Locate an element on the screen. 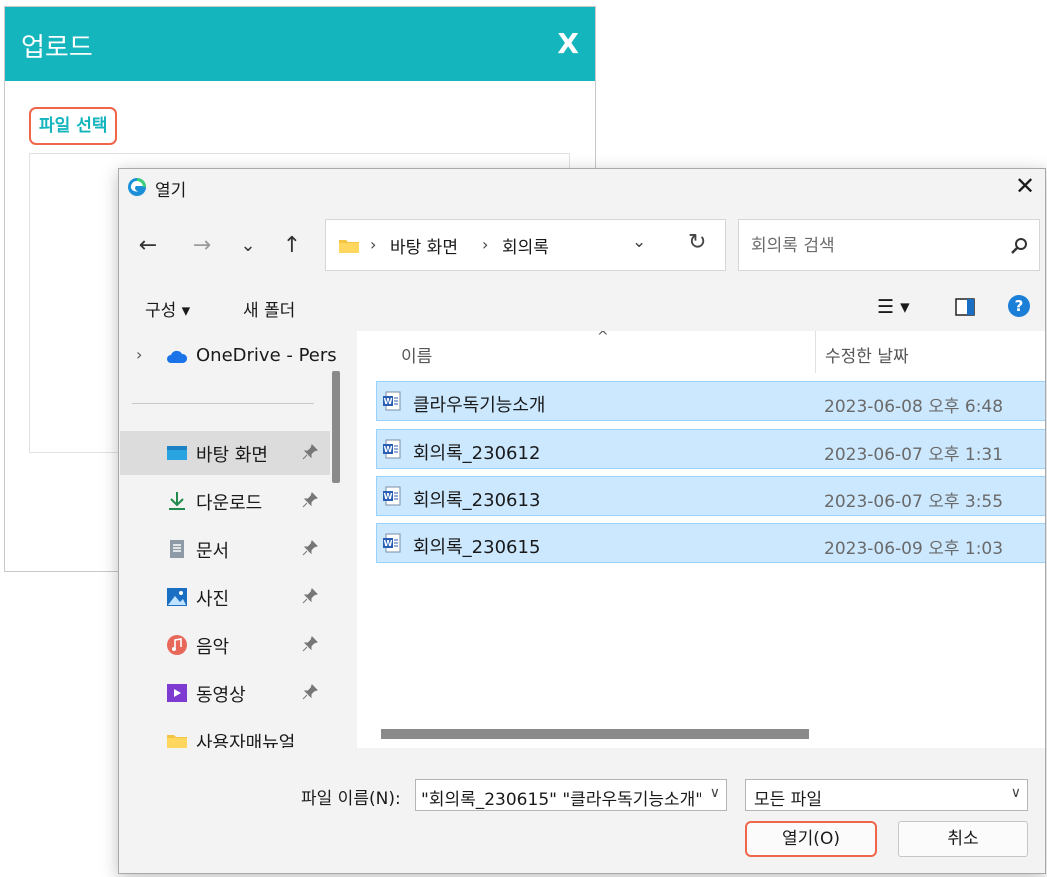  file-row: W 회의록_230612 2023-06-07 오후 1:31 is located at coordinates (710, 449).